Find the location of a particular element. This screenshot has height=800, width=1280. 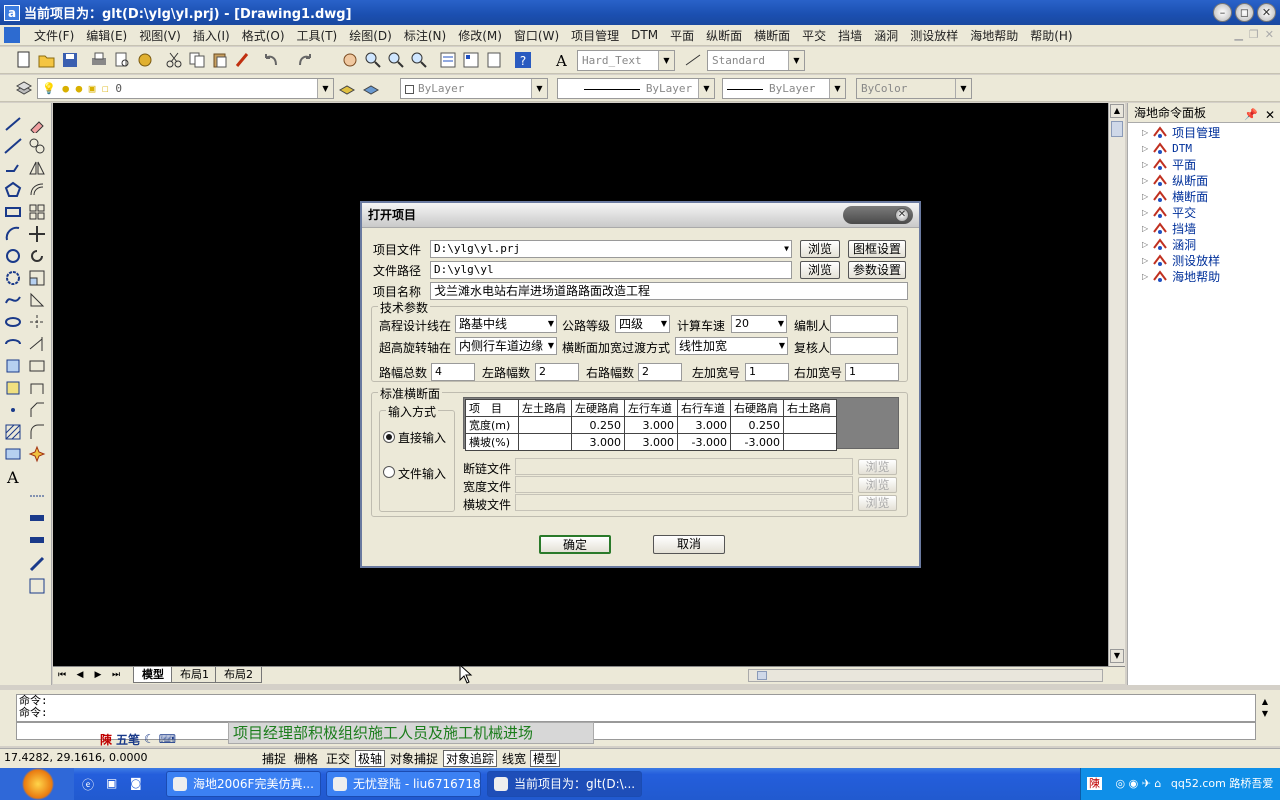

match-properties-icon is located at coordinates (243, 60).